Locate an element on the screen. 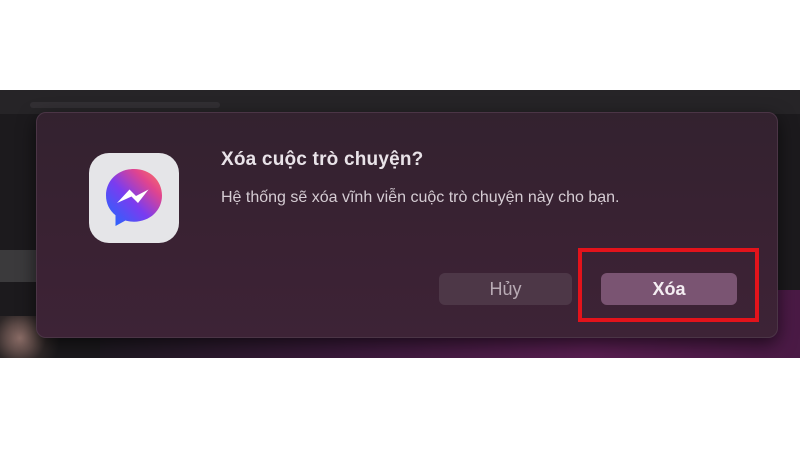  cancel-button: Hủy is located at coordinates (505, 289).